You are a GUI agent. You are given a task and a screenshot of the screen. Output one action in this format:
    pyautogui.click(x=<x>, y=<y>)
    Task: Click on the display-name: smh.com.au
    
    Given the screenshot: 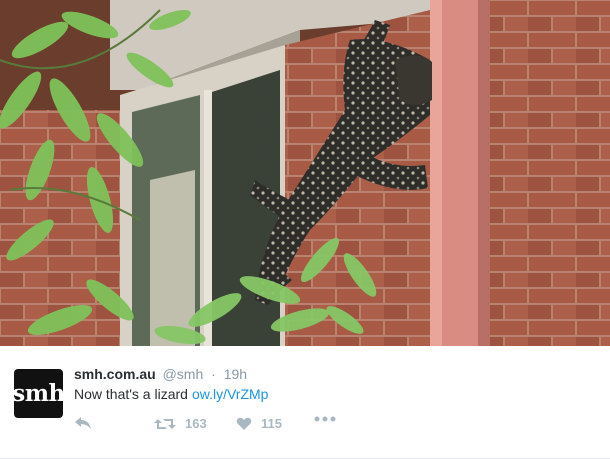 What is the action you would take?
    pyautogui.click(x=115, y=374)
    